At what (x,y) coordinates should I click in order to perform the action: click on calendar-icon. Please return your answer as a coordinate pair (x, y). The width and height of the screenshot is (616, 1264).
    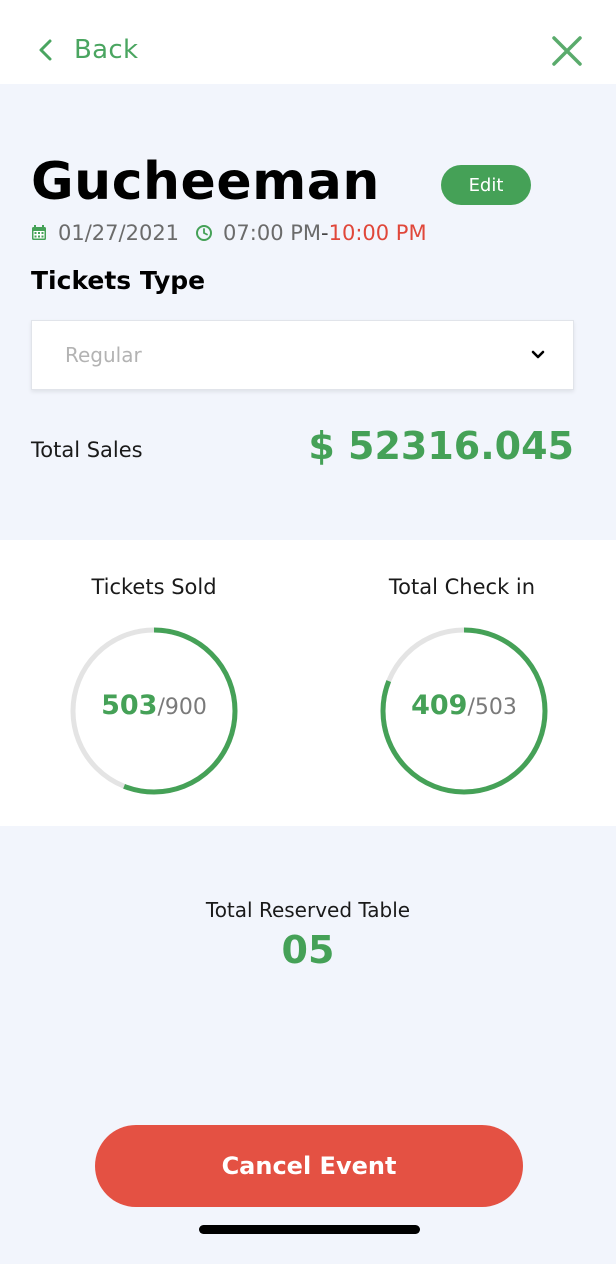
    Looking at the image, I should click on (39, 232).